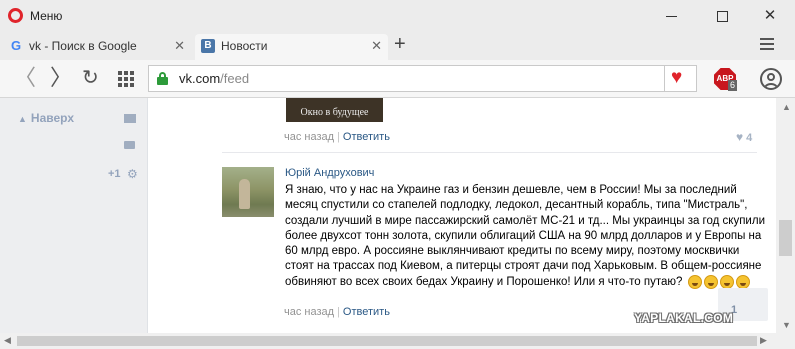 The image size is (795, 349). Describe the element at coordinates (684, 318) in the screenshot. I see `watermark: YAPLAKAL.COM` at that location.